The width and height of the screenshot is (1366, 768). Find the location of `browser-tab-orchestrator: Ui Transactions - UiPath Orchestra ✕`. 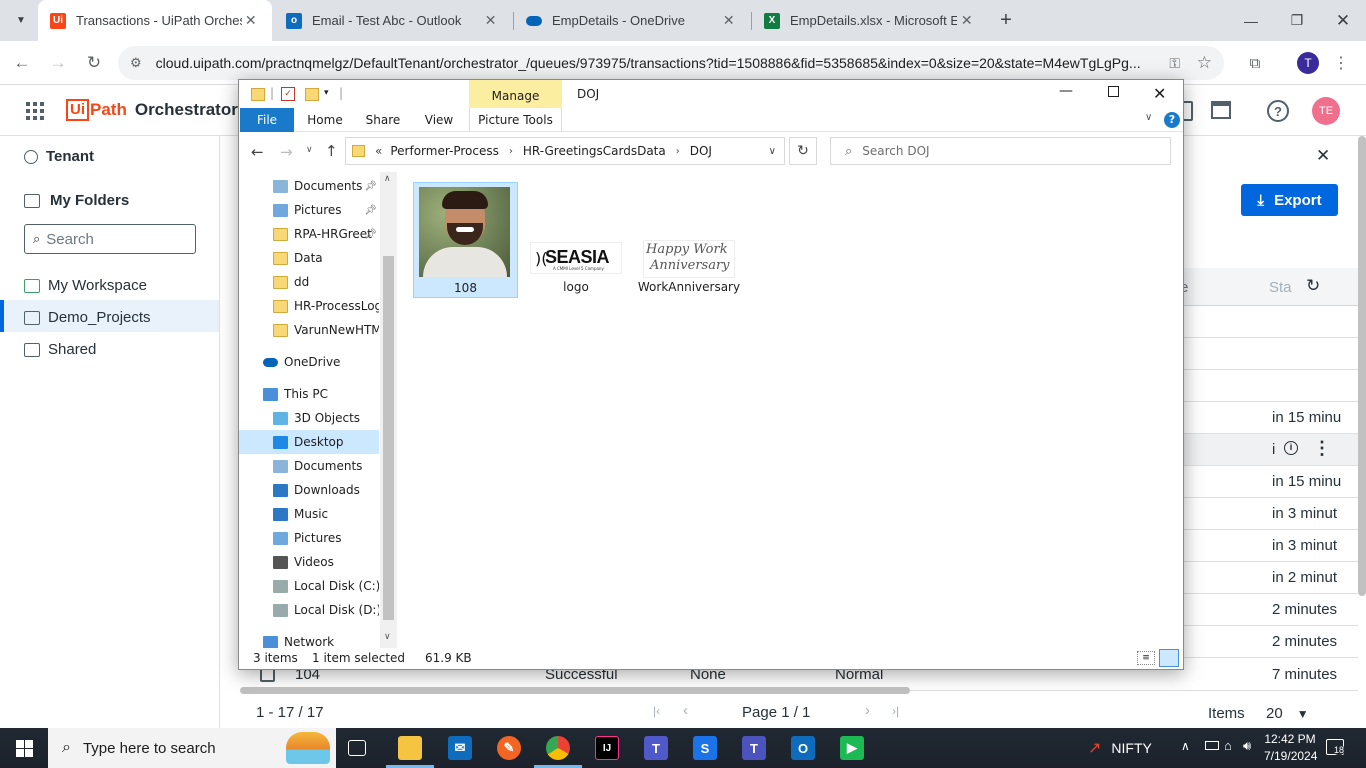

browser-tab-orchestrator: Ui Transactions - UiPath Orchestra ✕ is located at coordinates (155, 20).